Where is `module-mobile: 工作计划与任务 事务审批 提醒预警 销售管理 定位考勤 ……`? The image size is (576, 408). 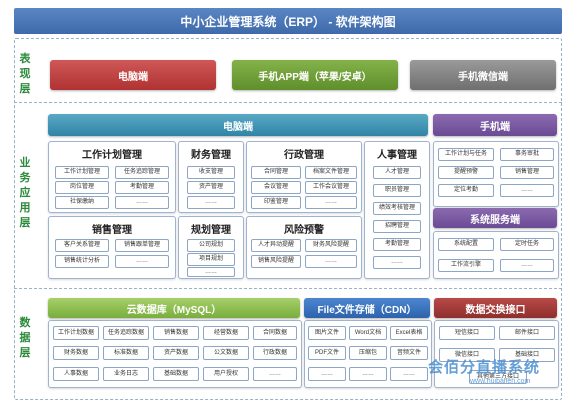
module-mobile: 工作计划与任务 事务审批 提醒预警 销售管理 定位考勤 …… is located at coordinates (496, 174).